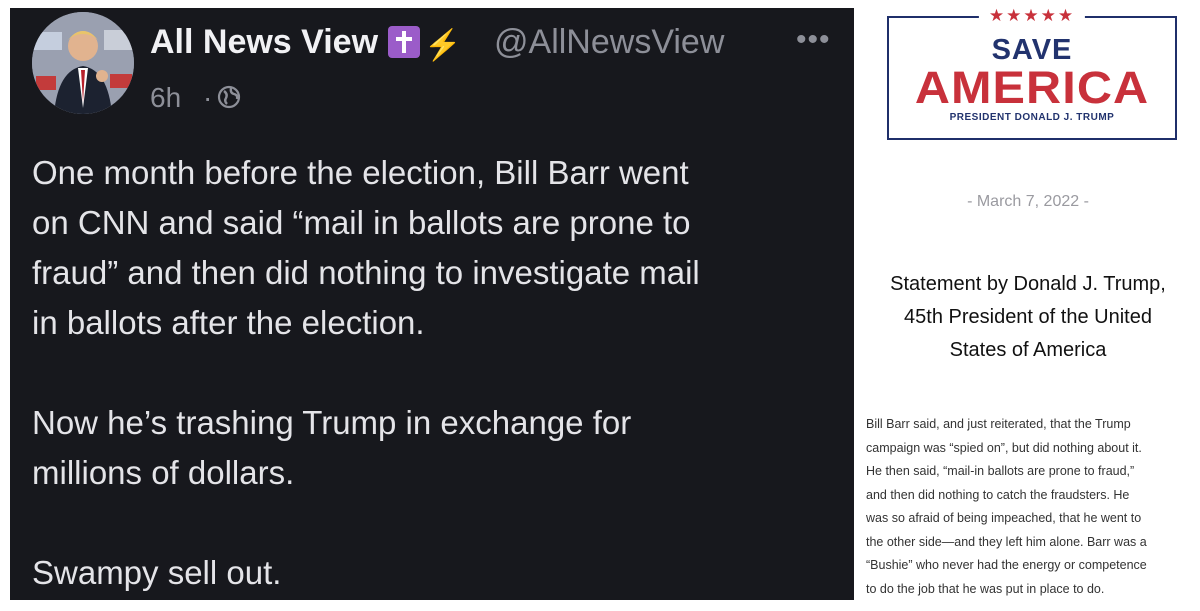 This screenshot has height=611, width=1200. I want to click on author-name-row: All News View ⚡, so click(305, 44).